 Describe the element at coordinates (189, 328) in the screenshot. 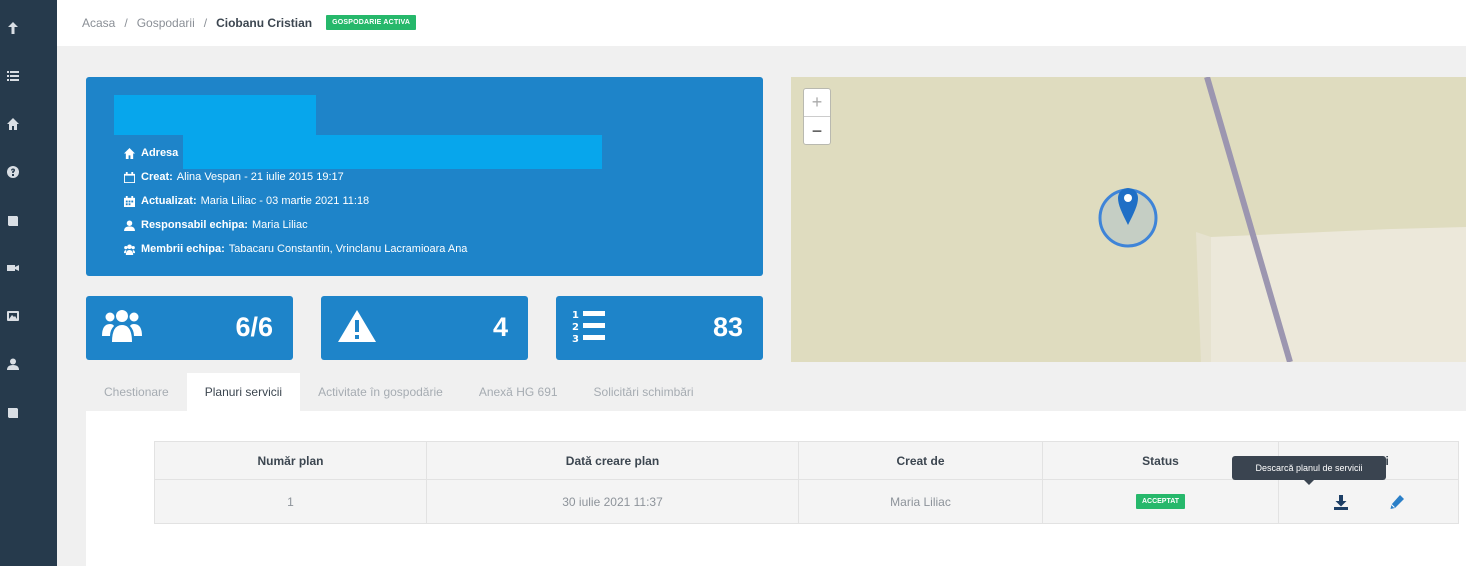

I see `stat-members-card: 6/6` at that location.